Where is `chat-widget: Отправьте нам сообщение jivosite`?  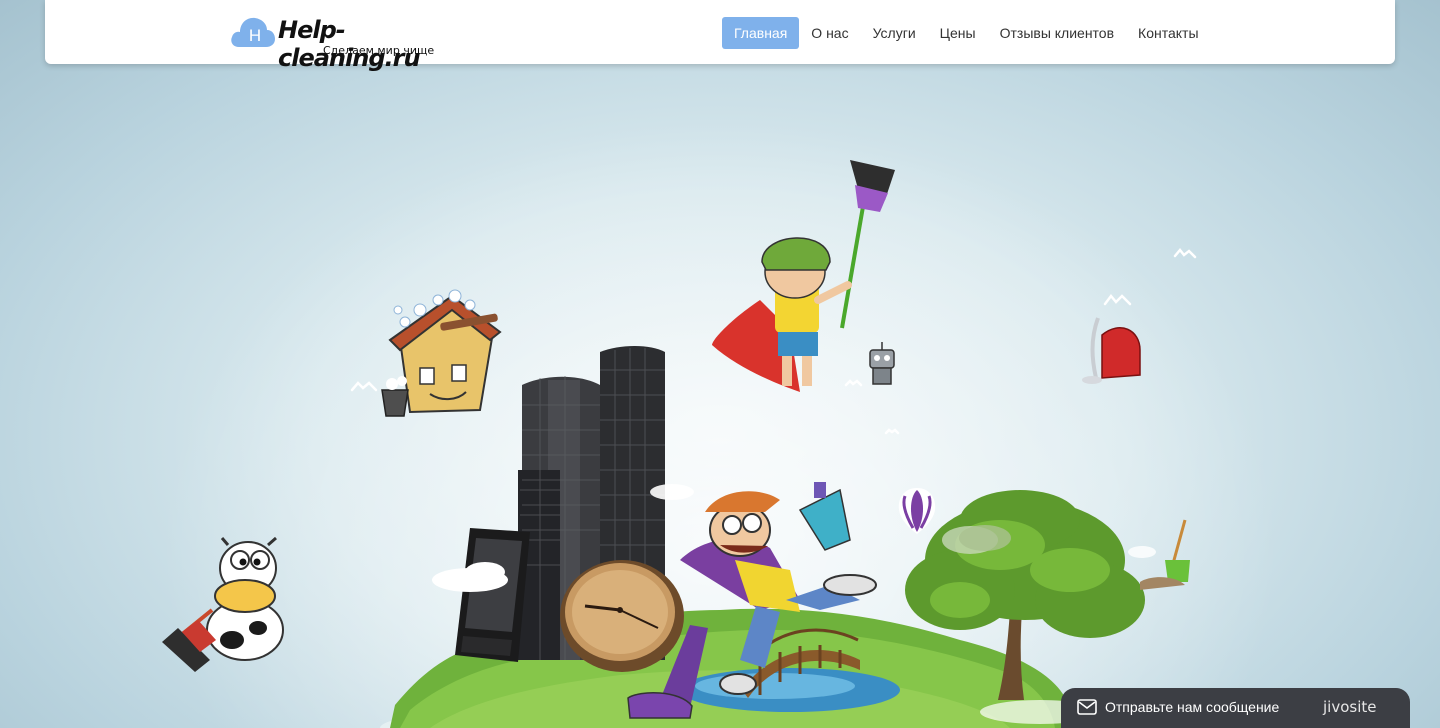
chat-widget: Отправьте нам сообщение jivosite is located at coordinates (1235, 708).